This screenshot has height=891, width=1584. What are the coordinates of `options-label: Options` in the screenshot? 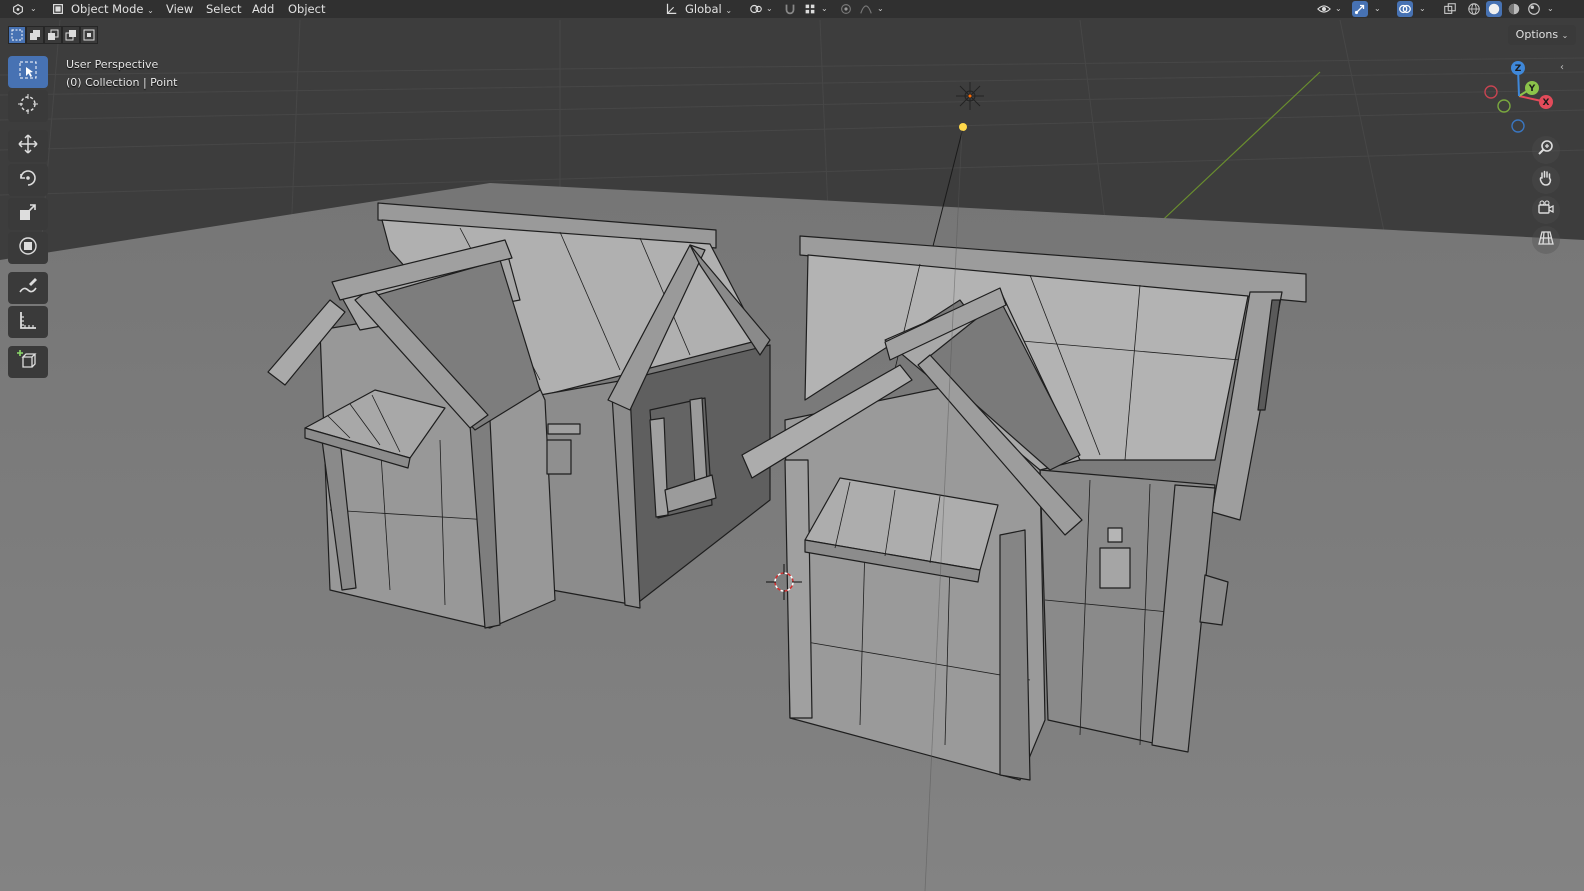 It's located at (1537, 34).